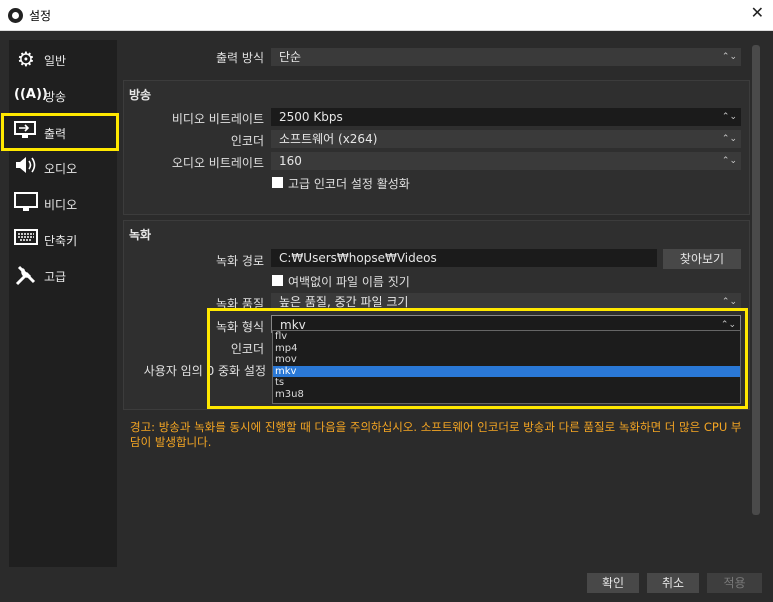 The height and width of the screenshot is (602, 773). Describe the element at coordinates (15, 15) in the screenshot. I see `obs-logo-icon` at that location.